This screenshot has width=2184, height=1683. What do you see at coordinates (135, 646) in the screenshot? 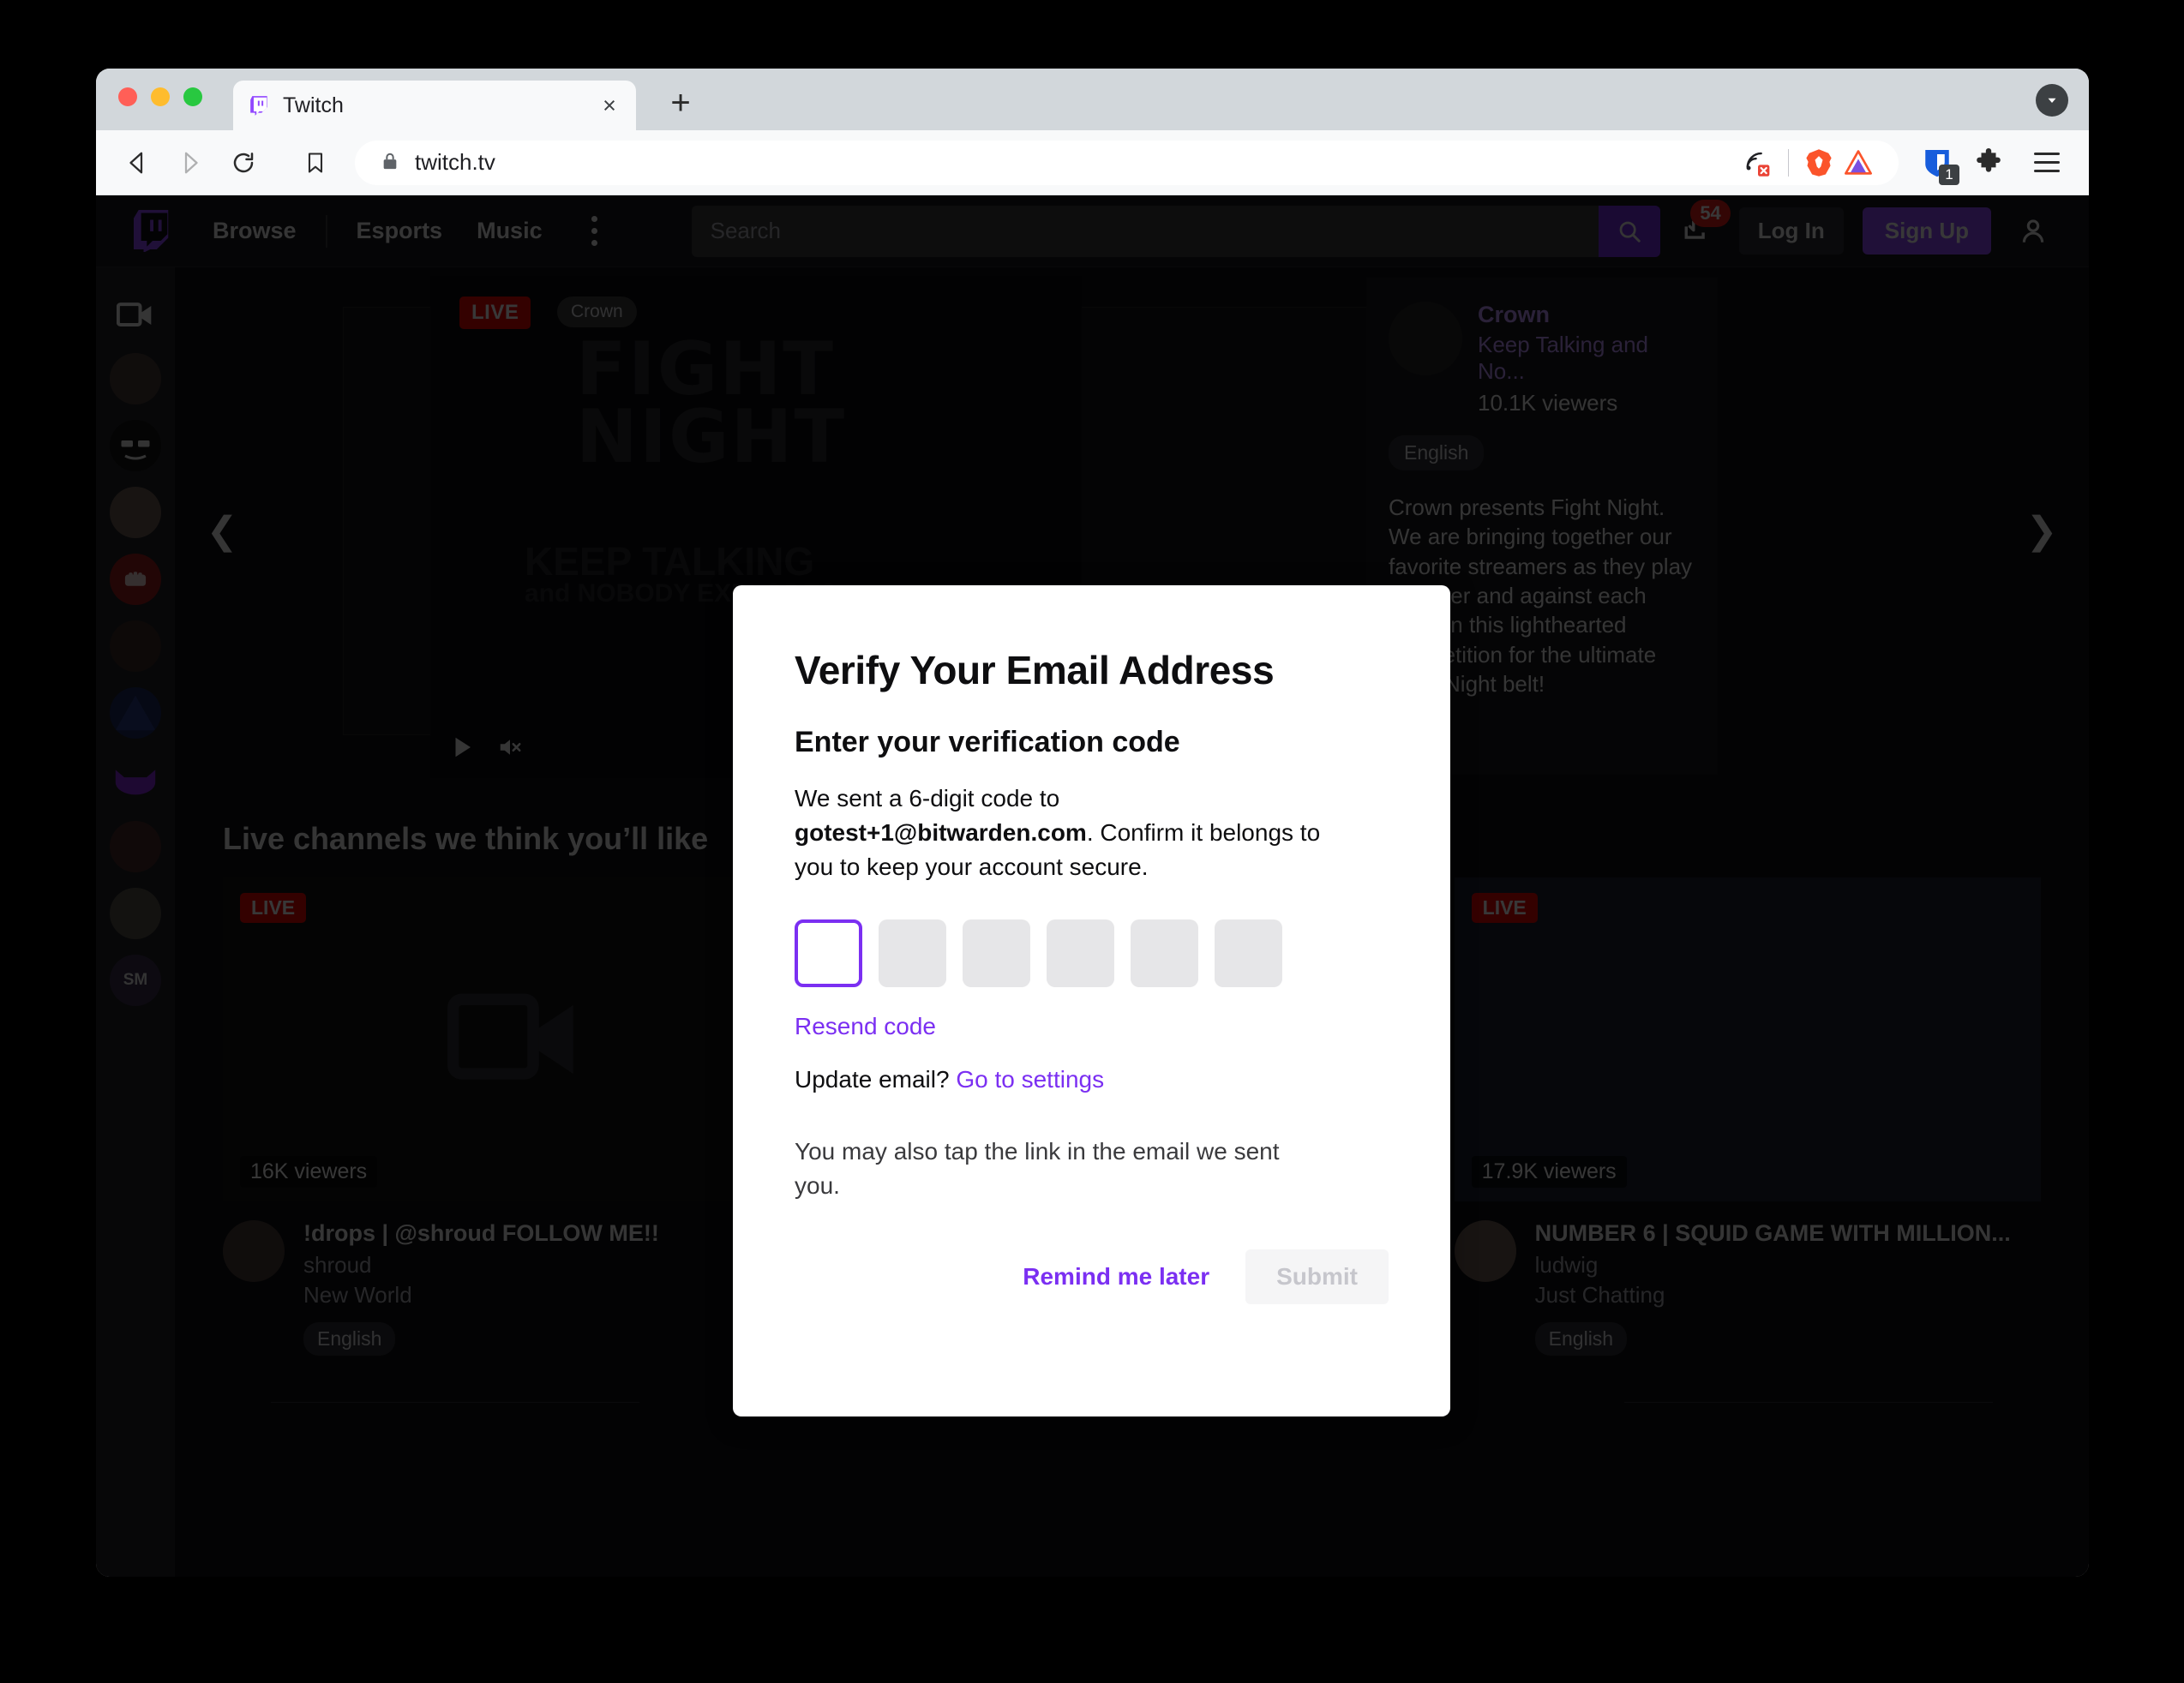
I see `sidebar-item-face` at bounding box center [135, 646].